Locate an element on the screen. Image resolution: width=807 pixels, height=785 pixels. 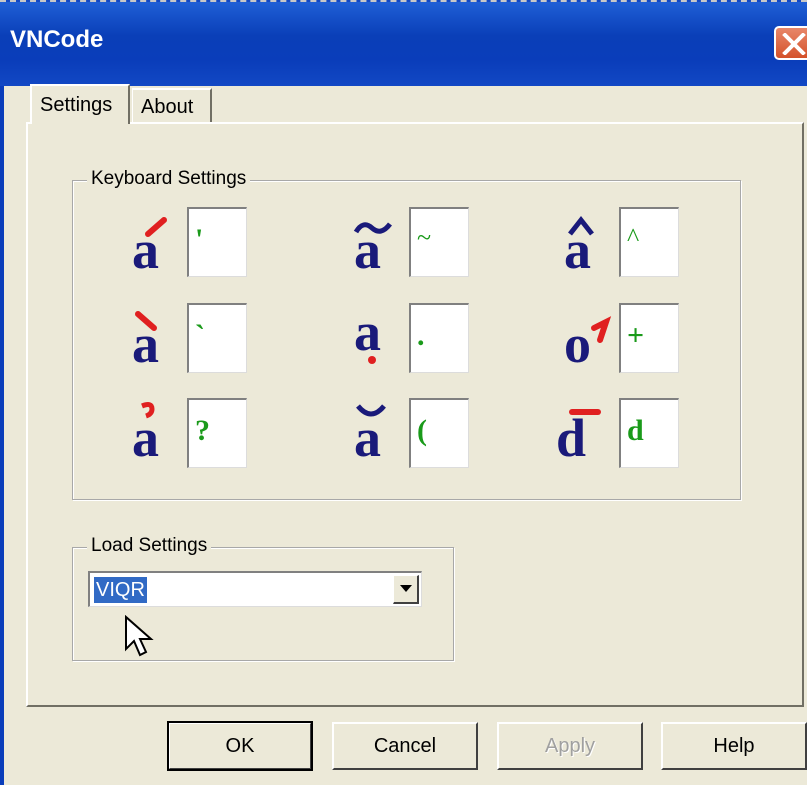
key-d: d is located at coordinates (649, 433).